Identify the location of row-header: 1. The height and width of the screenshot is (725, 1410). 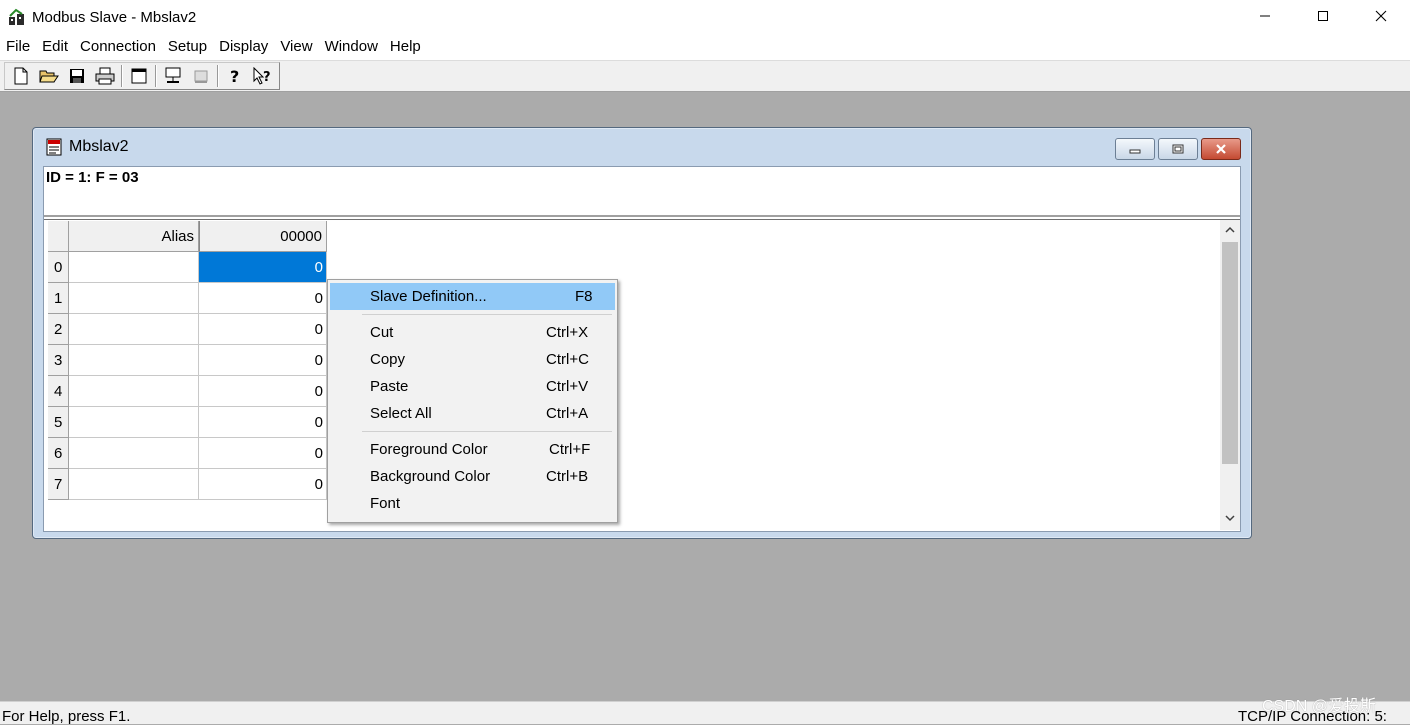
(58, 298).